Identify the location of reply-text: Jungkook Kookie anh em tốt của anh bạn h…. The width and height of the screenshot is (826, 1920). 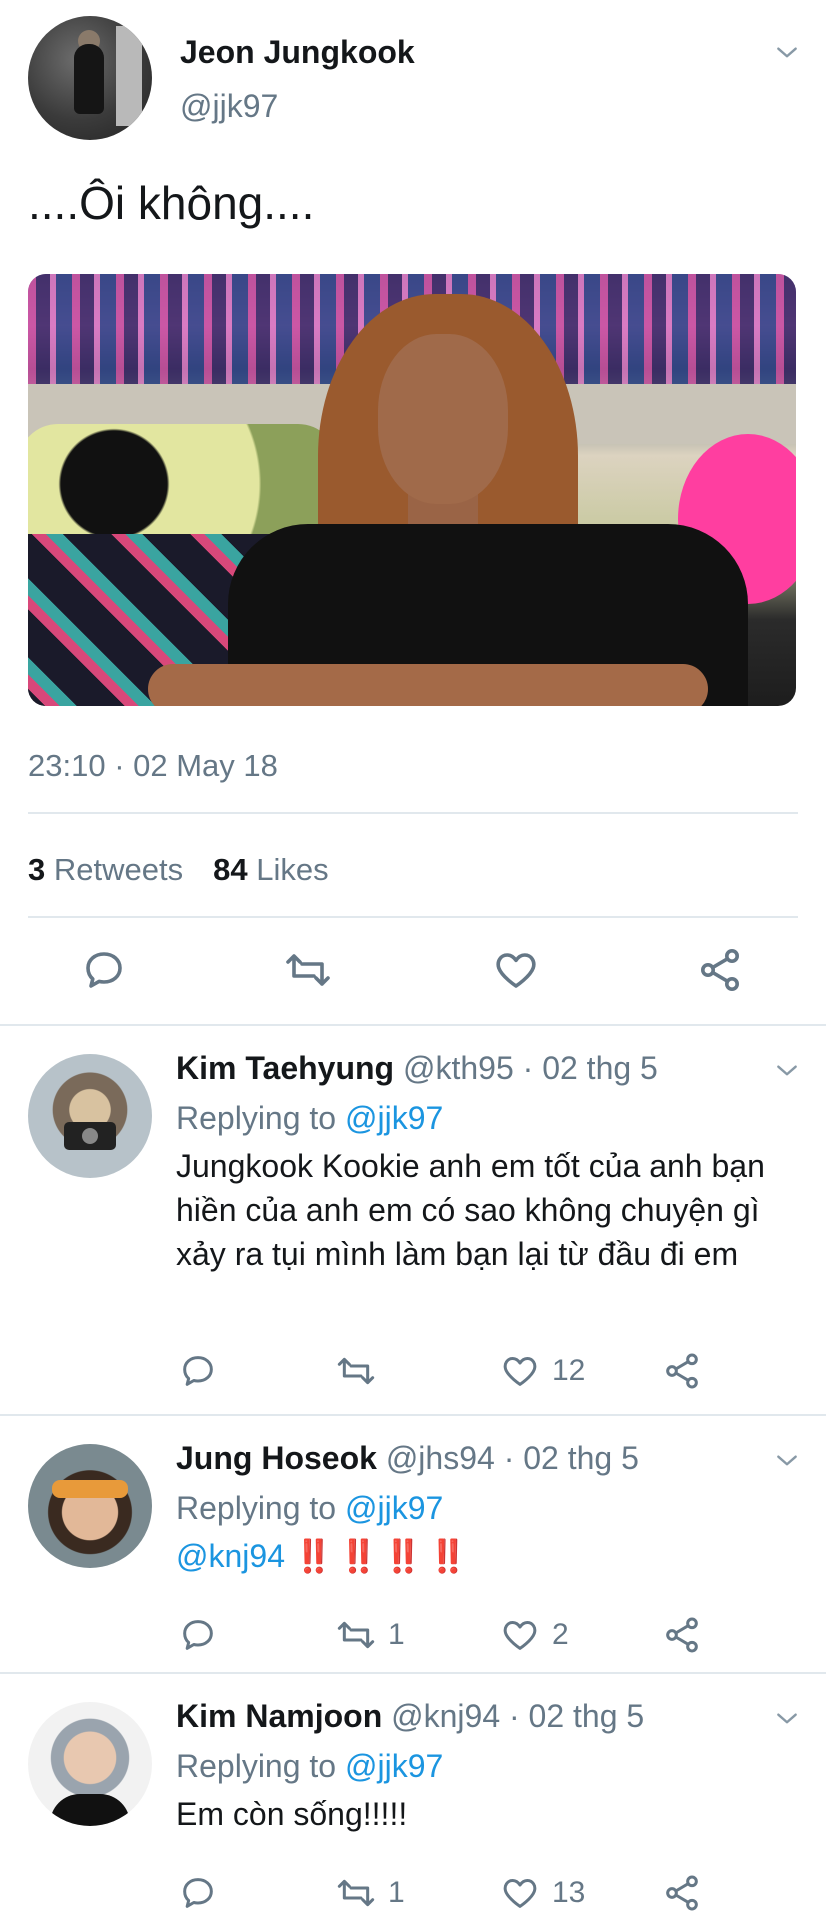
(470, 1210).